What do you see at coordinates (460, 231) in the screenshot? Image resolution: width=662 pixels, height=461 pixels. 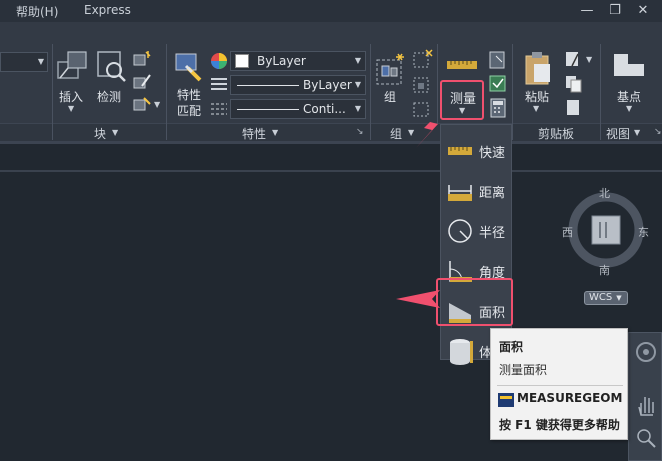 I see `radius-icon` at bounding box center [460, 231].